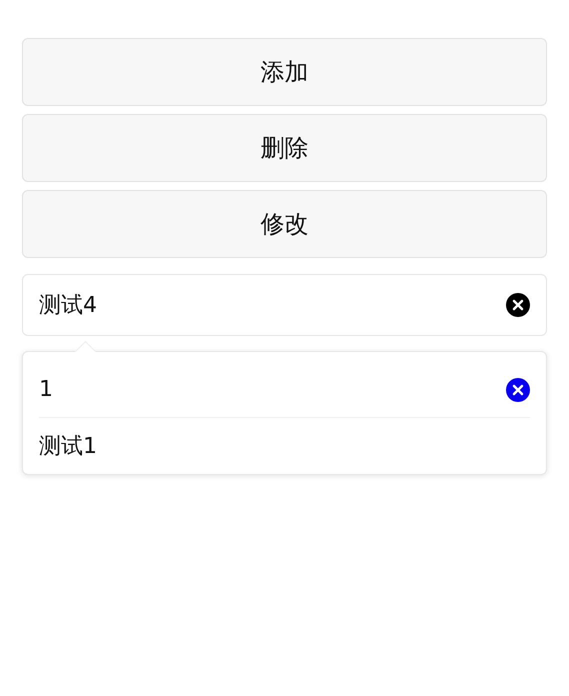 The height and width of the screenshot is (696, 569). Describe the element at coordinates (284, 385) in the screenshot. I see `suggestion-row: 1` at that location.